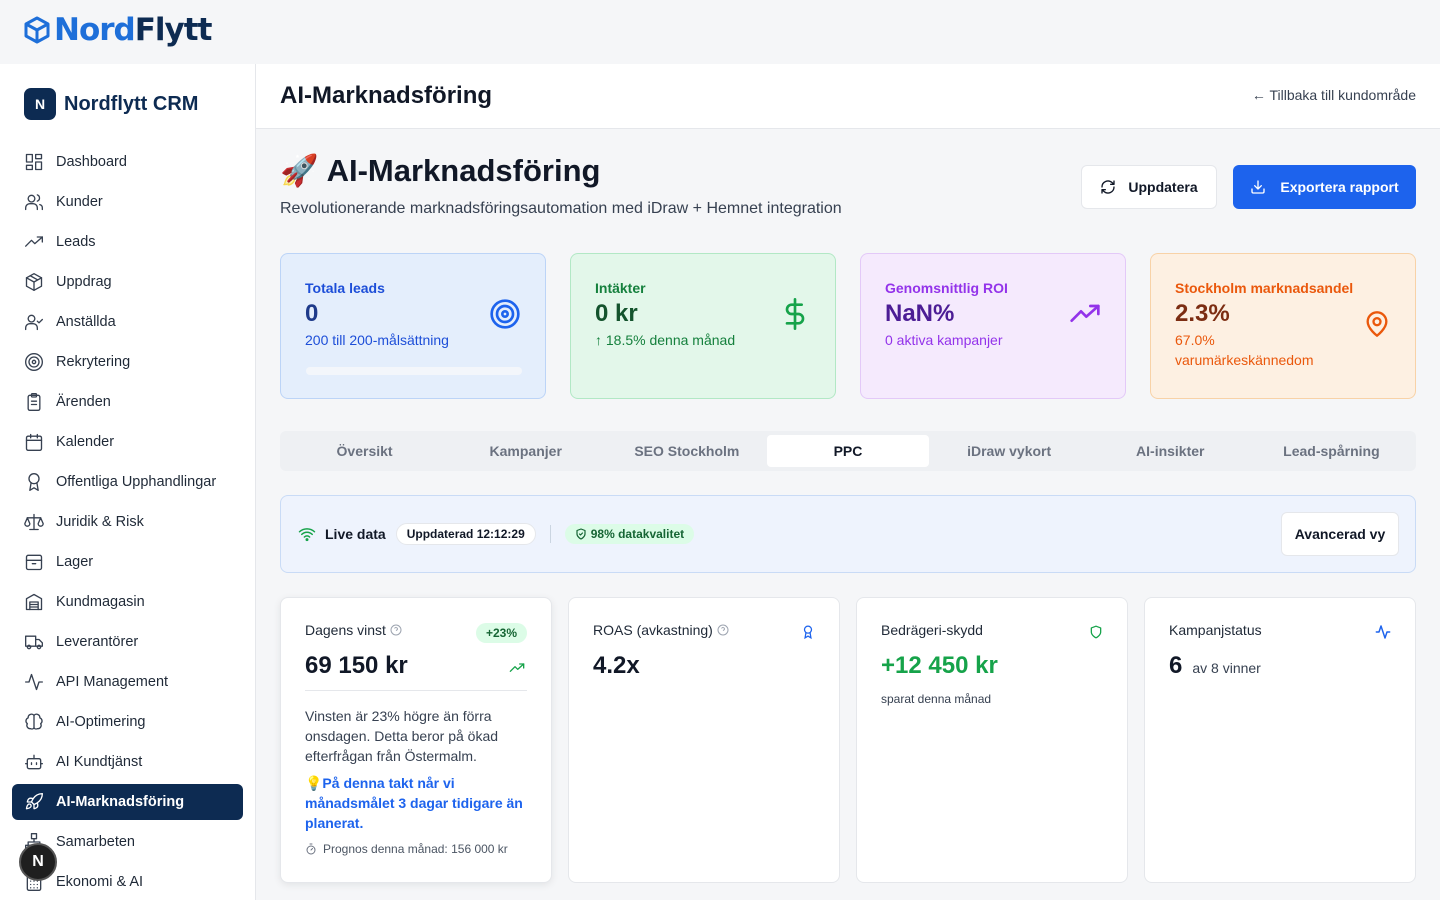 The image size is (1440, 900). What do you see at coordinates (131, 103) in the screenshot?
I see `brand-name: Nordflytt CRM` at bounding box center [131, 103].